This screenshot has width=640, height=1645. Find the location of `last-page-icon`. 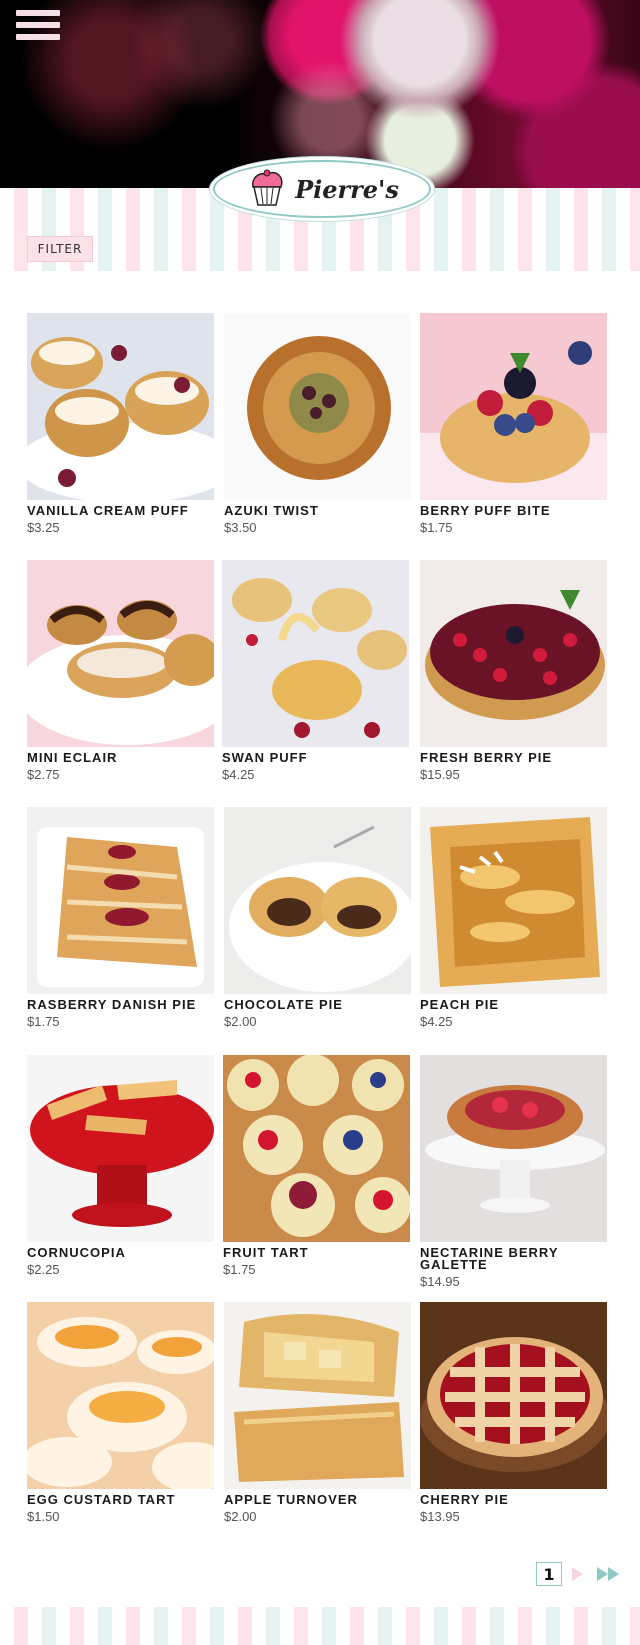

last-page-icon is located at coordinates (608, 1574).